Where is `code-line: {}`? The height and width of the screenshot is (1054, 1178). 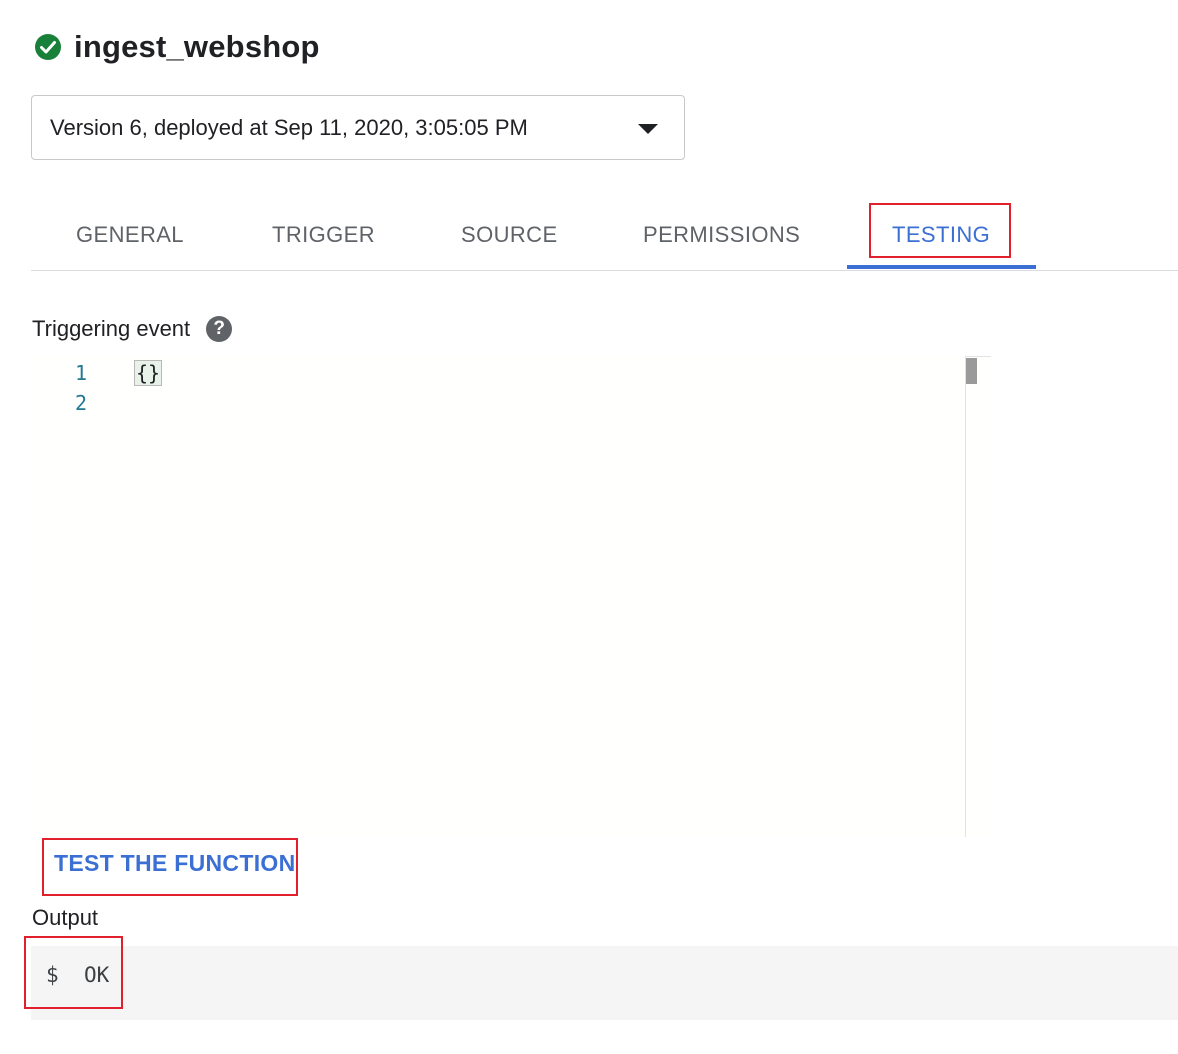 code-line: {} is located at coordinates (148, 371).